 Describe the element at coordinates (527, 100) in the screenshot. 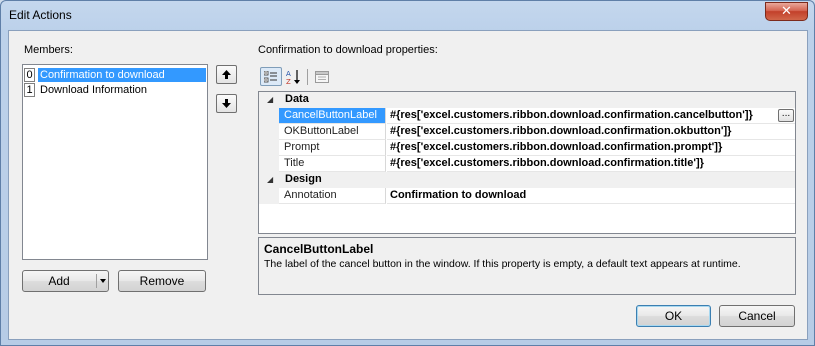

I see `category-row-data: ◢ Data` at that location.